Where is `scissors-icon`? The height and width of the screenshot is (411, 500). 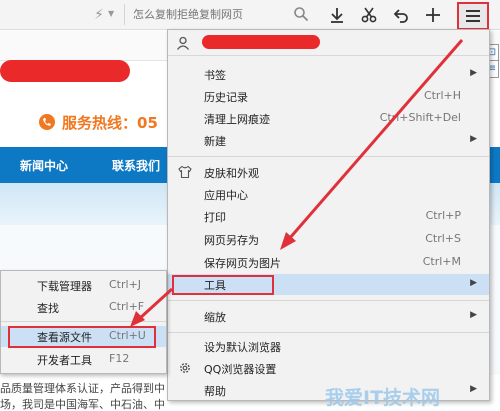
scissors-icon is located at coordinates (369, 15).